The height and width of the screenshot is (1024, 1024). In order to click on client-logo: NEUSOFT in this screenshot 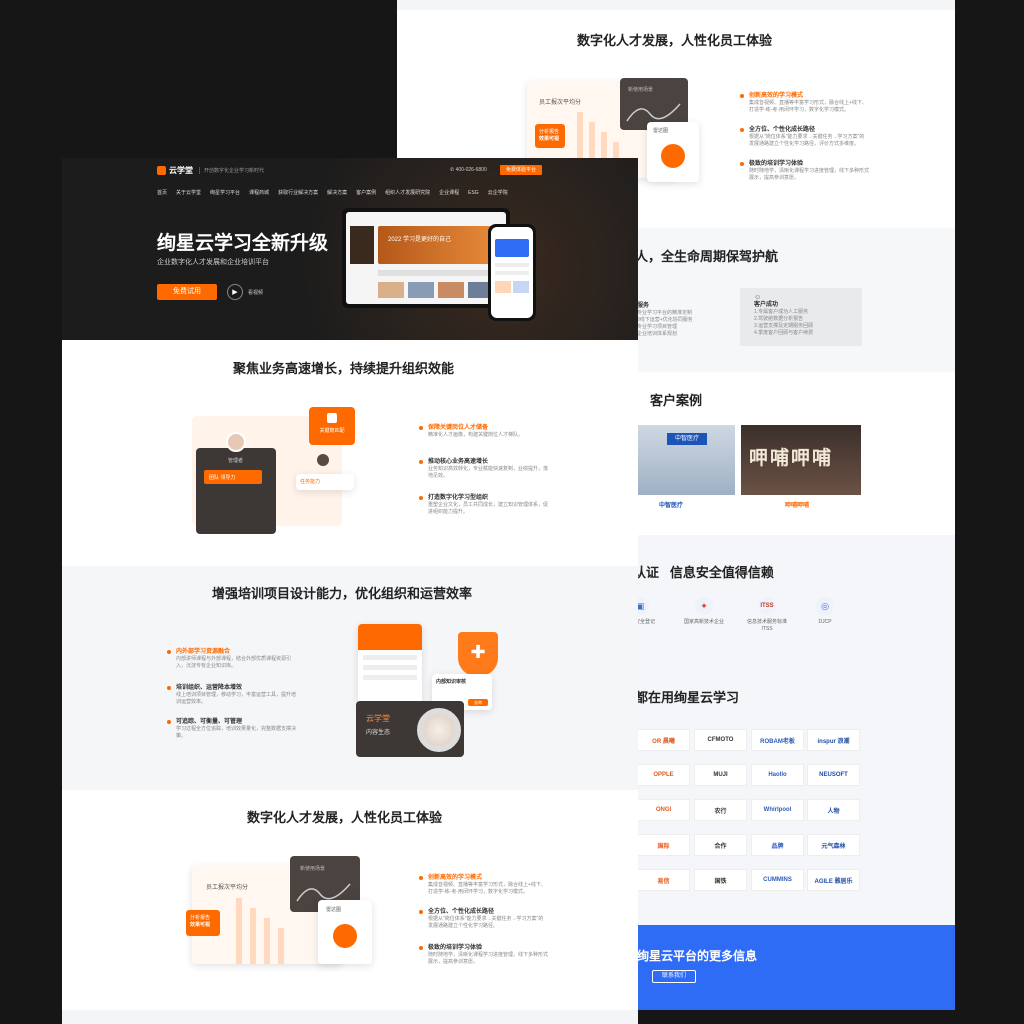, I will do `click(833, 775)`.